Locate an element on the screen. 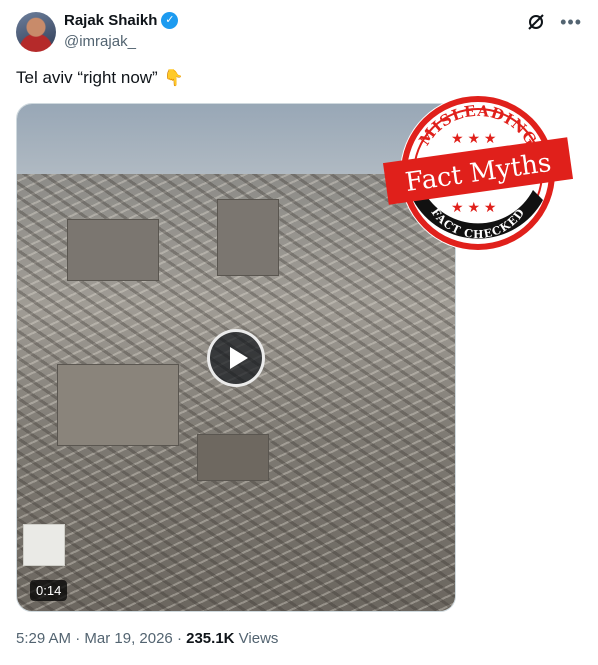  tweet-text: Tel aviv “right now” 👇 is located at coordinates (100, 78).